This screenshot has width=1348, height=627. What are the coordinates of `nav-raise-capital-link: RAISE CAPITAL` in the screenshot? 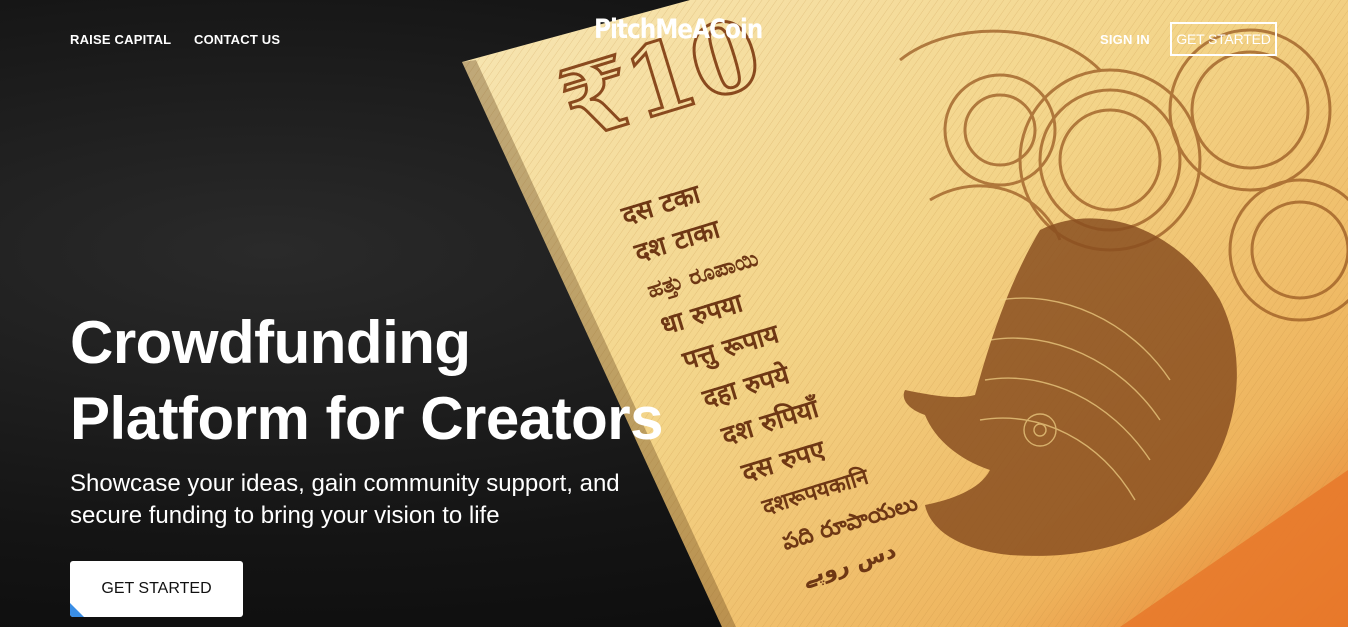 It's located at (120, 39).